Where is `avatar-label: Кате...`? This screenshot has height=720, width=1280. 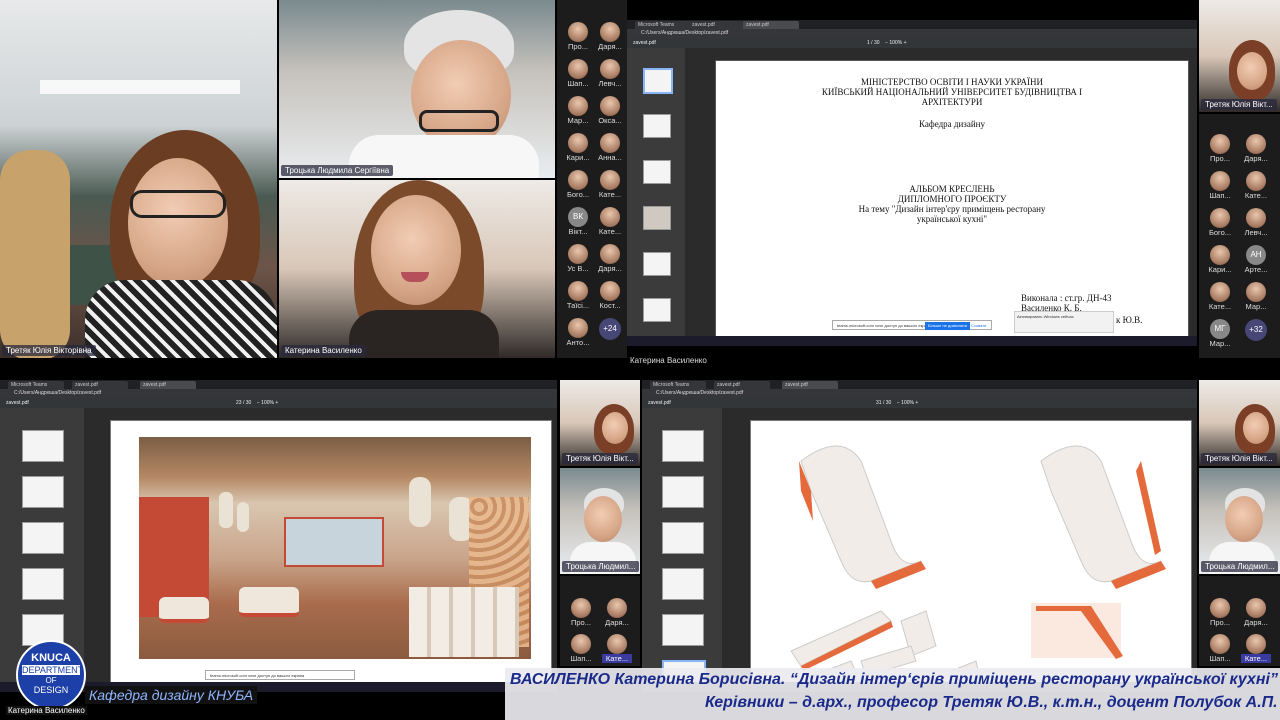
avatar-label: Кате... is located at coordinates (1256, 658).